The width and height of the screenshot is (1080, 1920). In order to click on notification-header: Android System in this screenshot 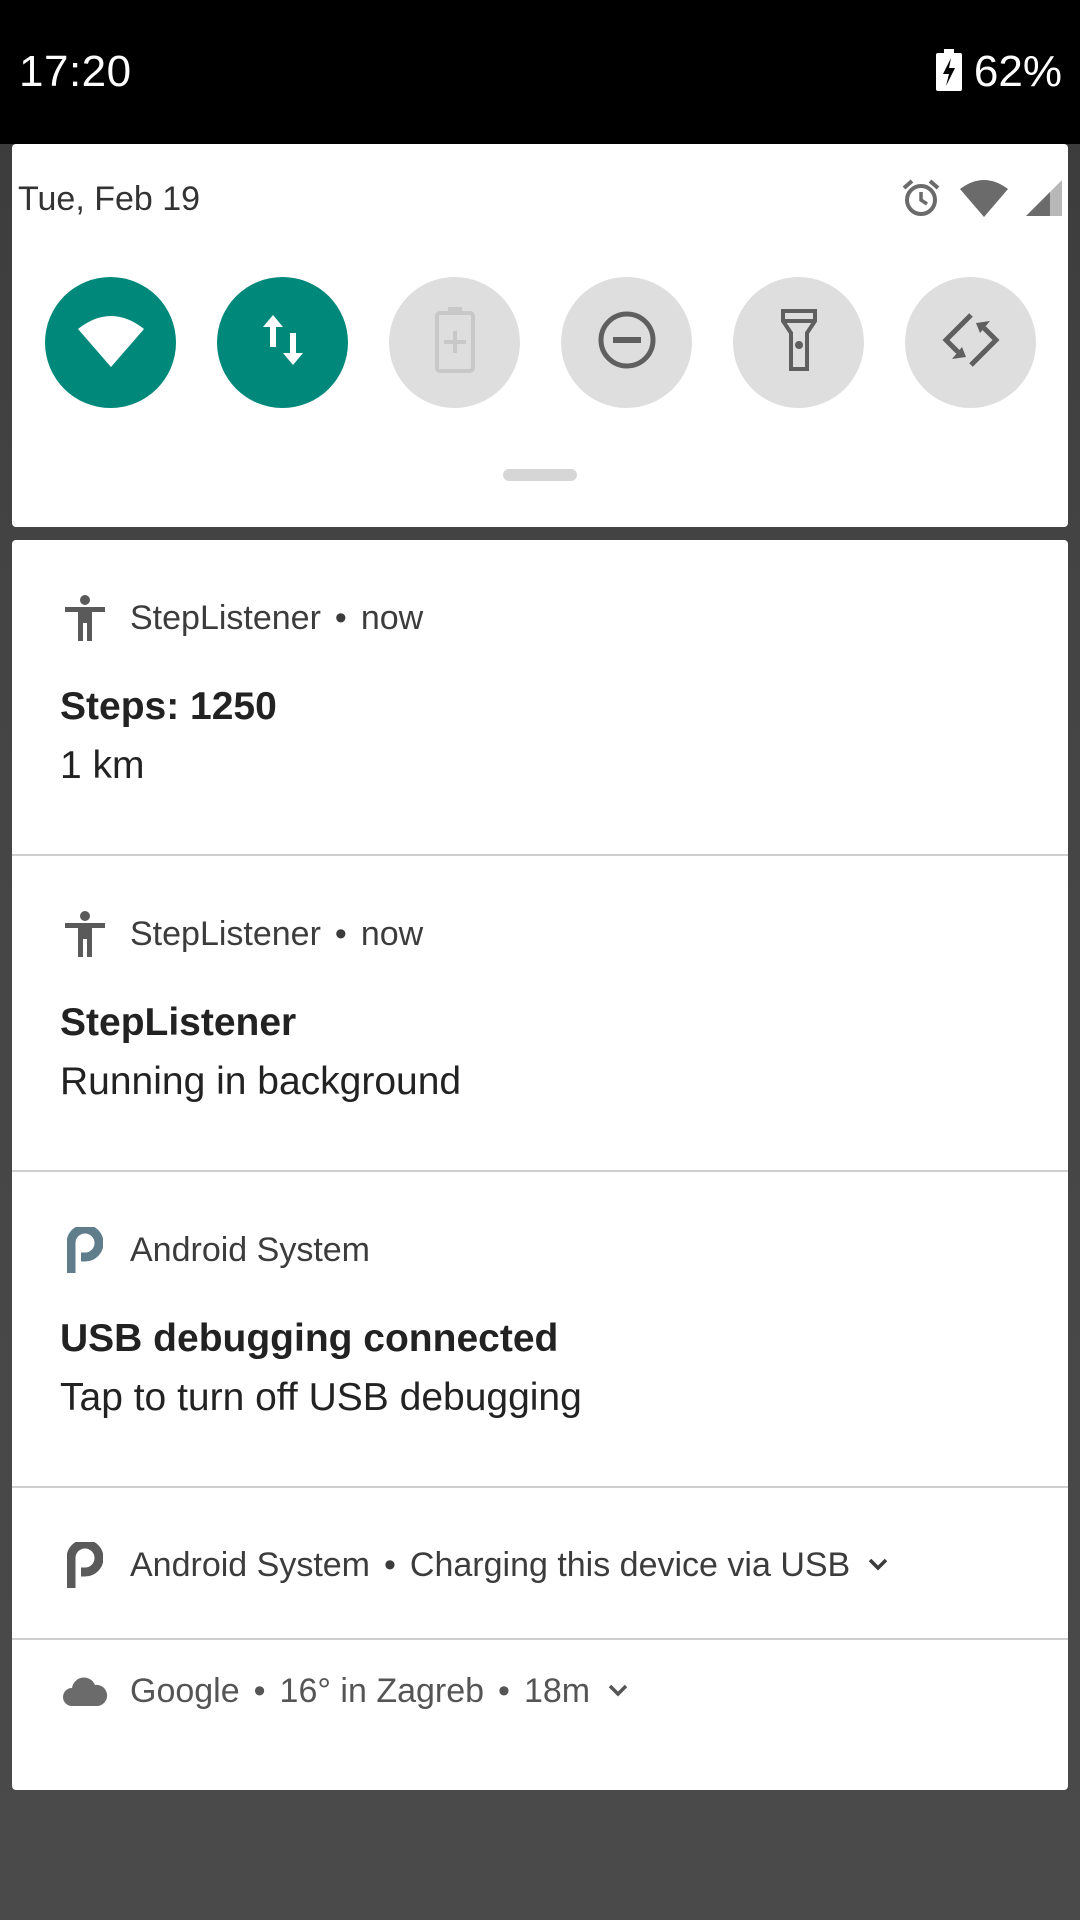, I will do `click(216, 1250)`.